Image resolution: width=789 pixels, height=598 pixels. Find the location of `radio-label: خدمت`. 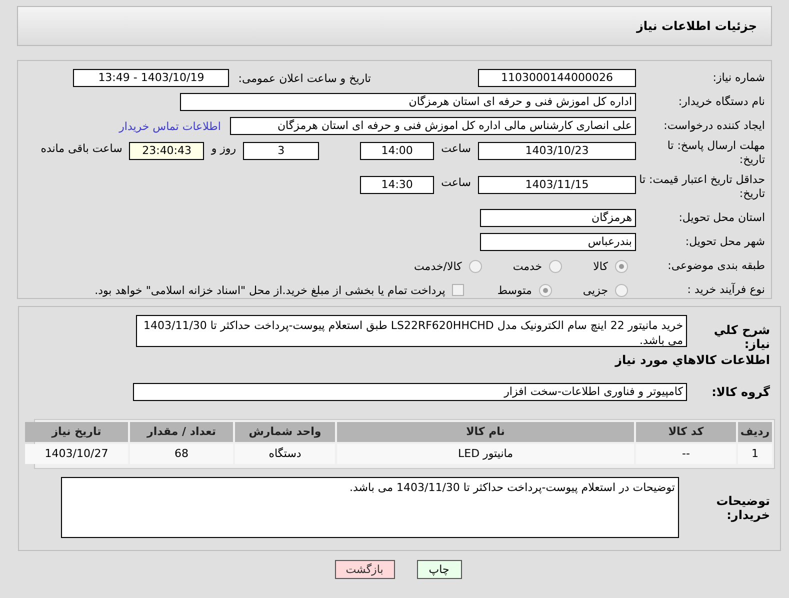

radio-label: خدمت is located at coordinates (527, 266).